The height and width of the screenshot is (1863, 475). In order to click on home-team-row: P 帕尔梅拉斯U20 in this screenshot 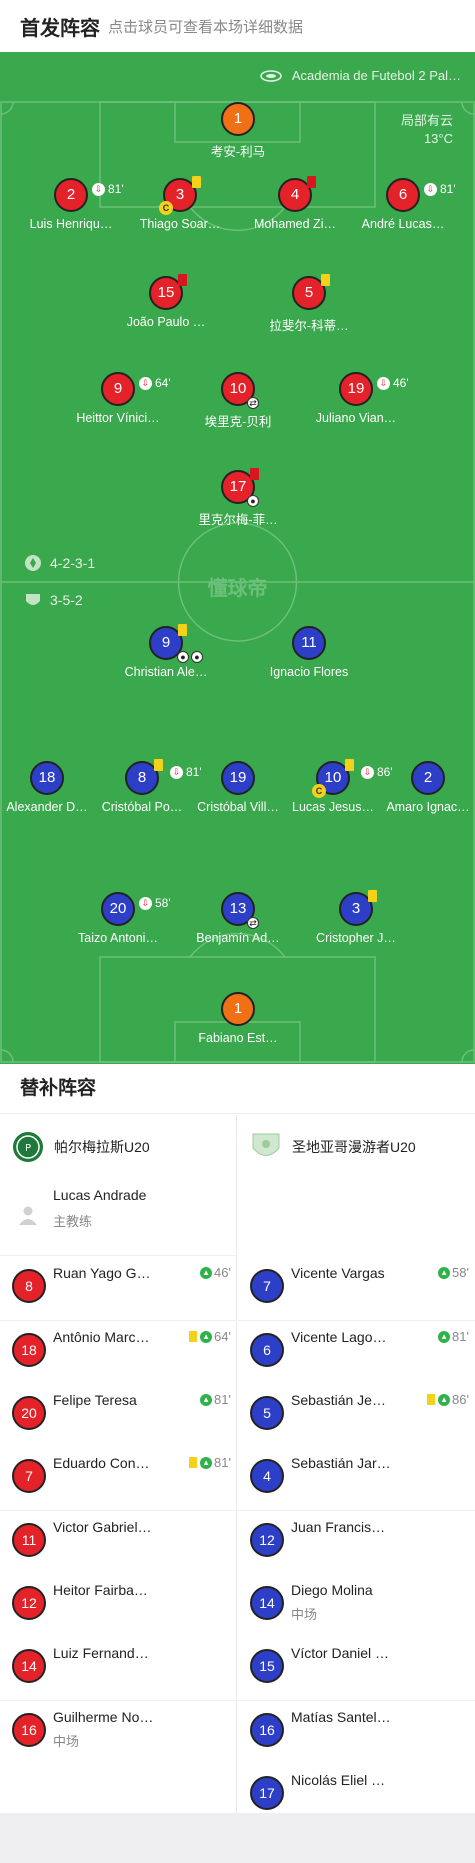, I will do `click(81, 1147)`.